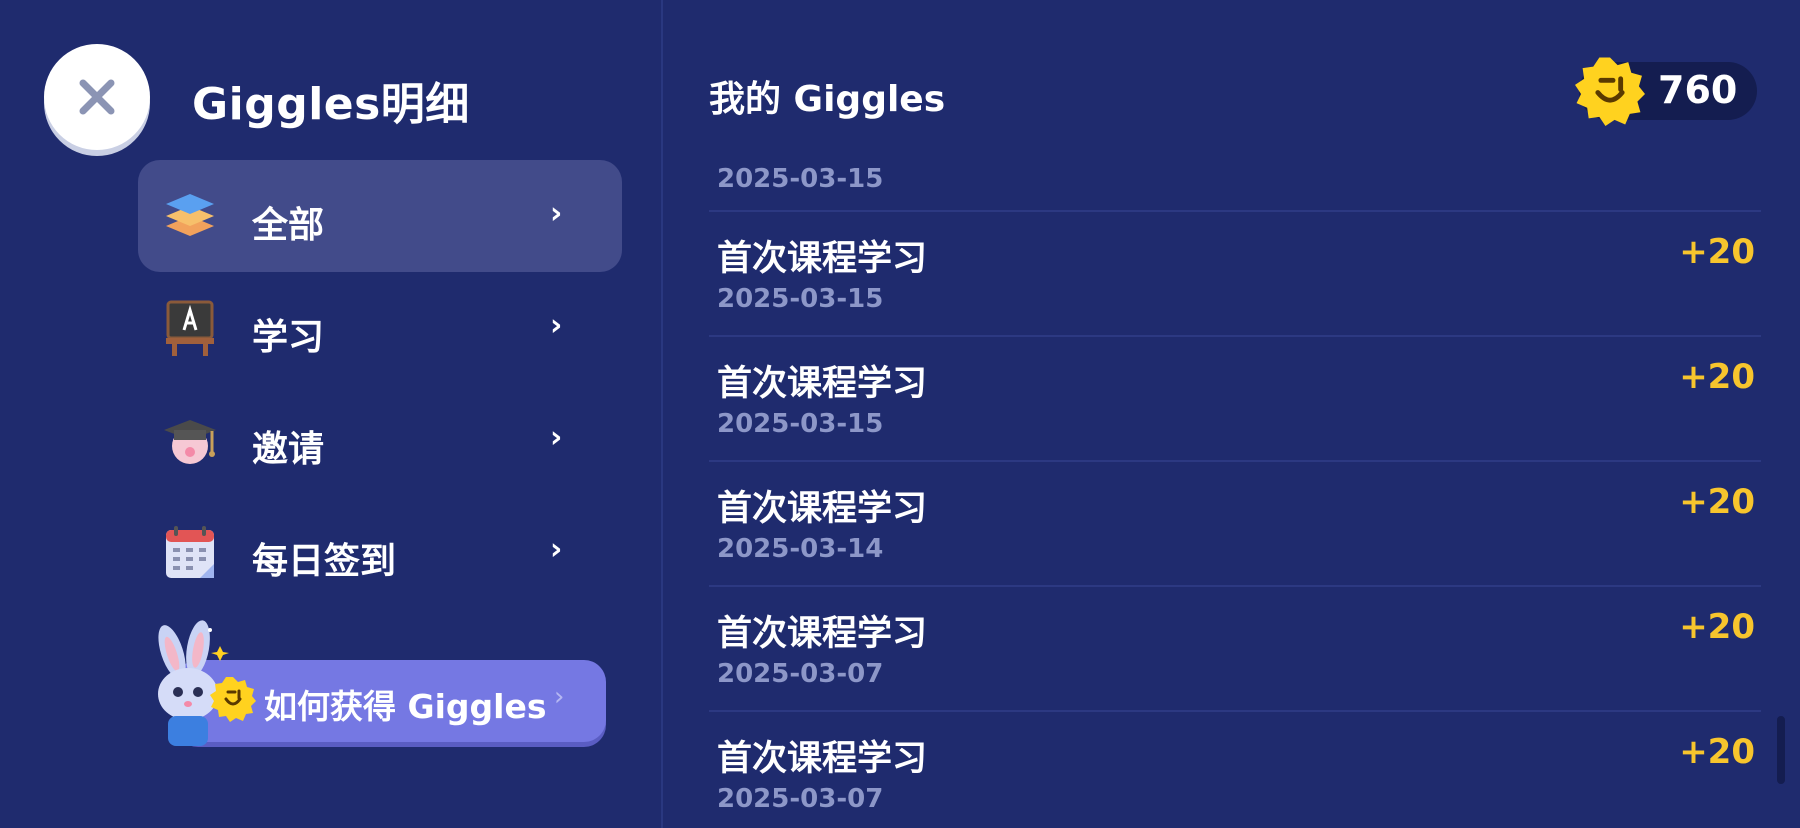  What do you see at coordinates (380, 216) in the screenshot?
I see `nav-item-all: 全部 ›` at bounding box center [380, 216].